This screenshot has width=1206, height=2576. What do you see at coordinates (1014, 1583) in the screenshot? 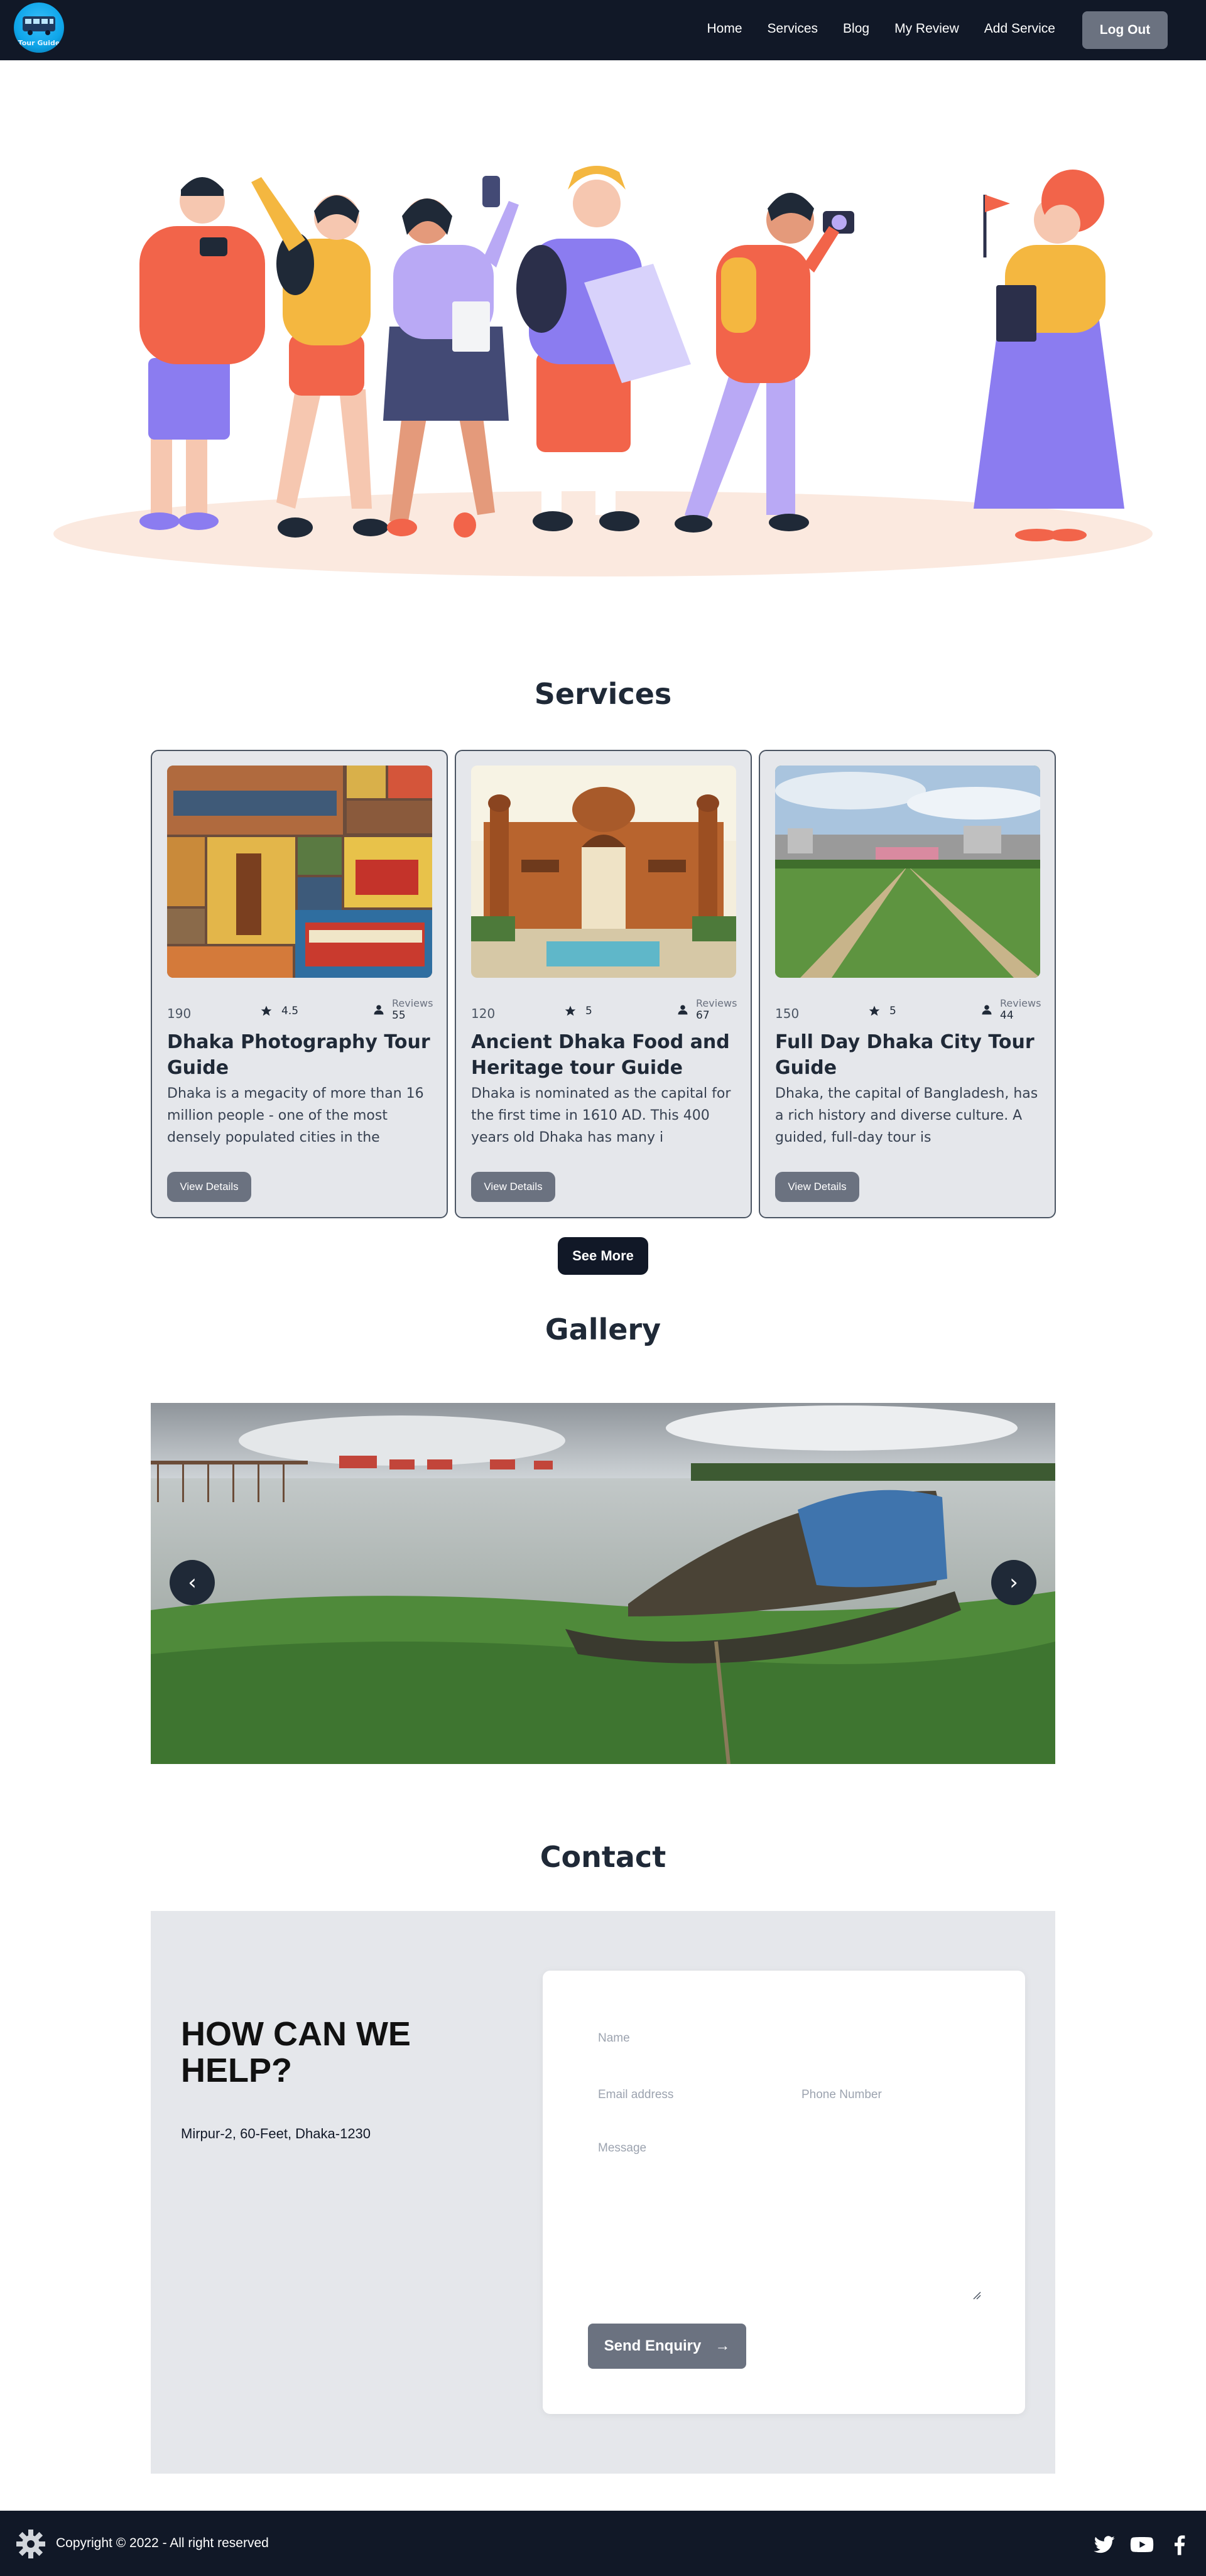
I see `carousel-next-button: ›` at bounding box center [1014, 1583].